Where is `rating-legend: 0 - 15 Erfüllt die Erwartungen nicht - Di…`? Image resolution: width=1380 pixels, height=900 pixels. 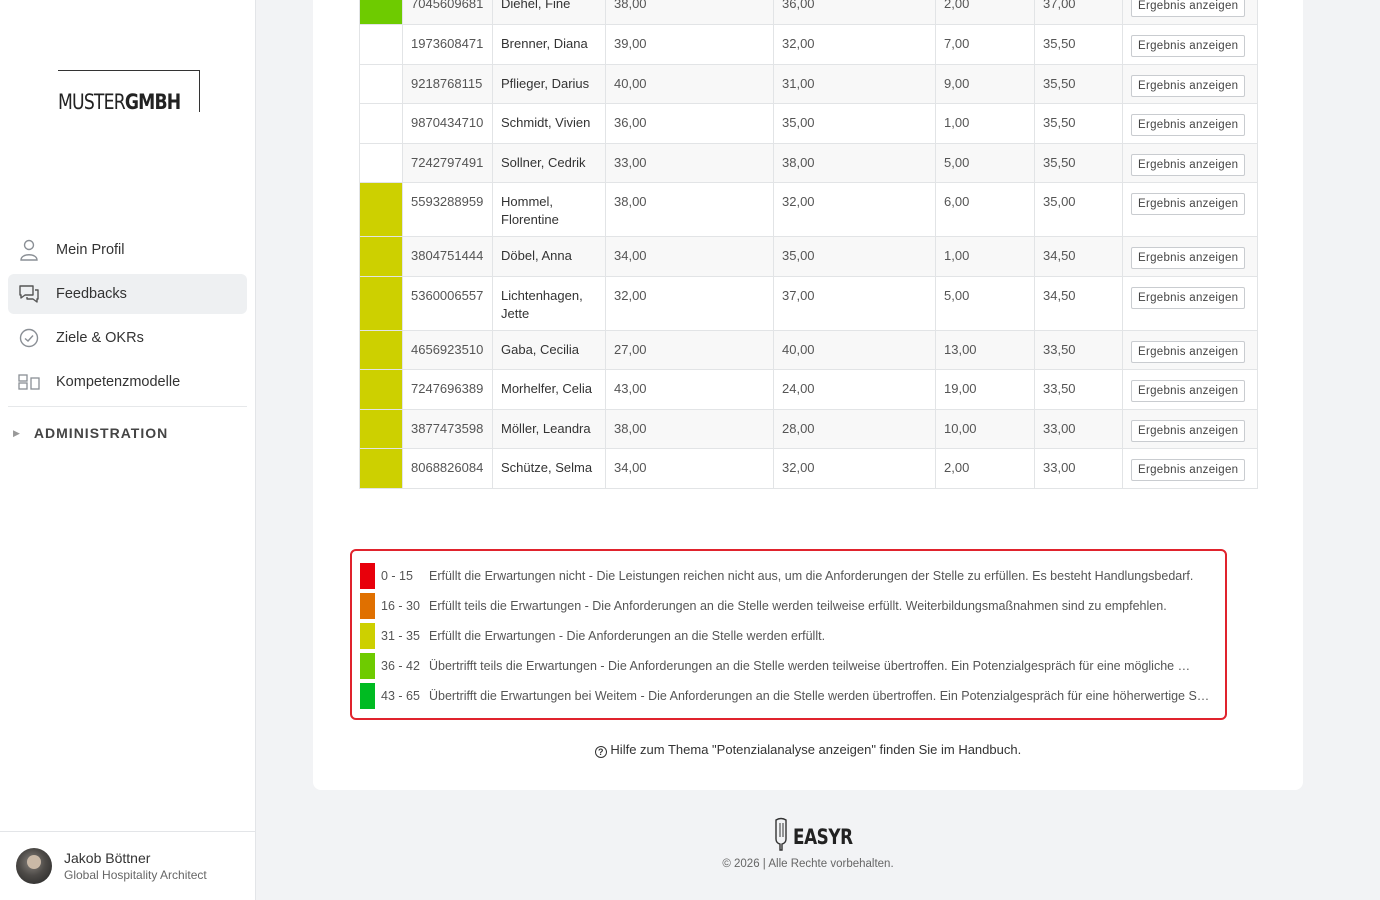
rating-legend: 0 - 15 Erfüllt die Erwartungen nicht - Di… is located at coordinates (788, 634).